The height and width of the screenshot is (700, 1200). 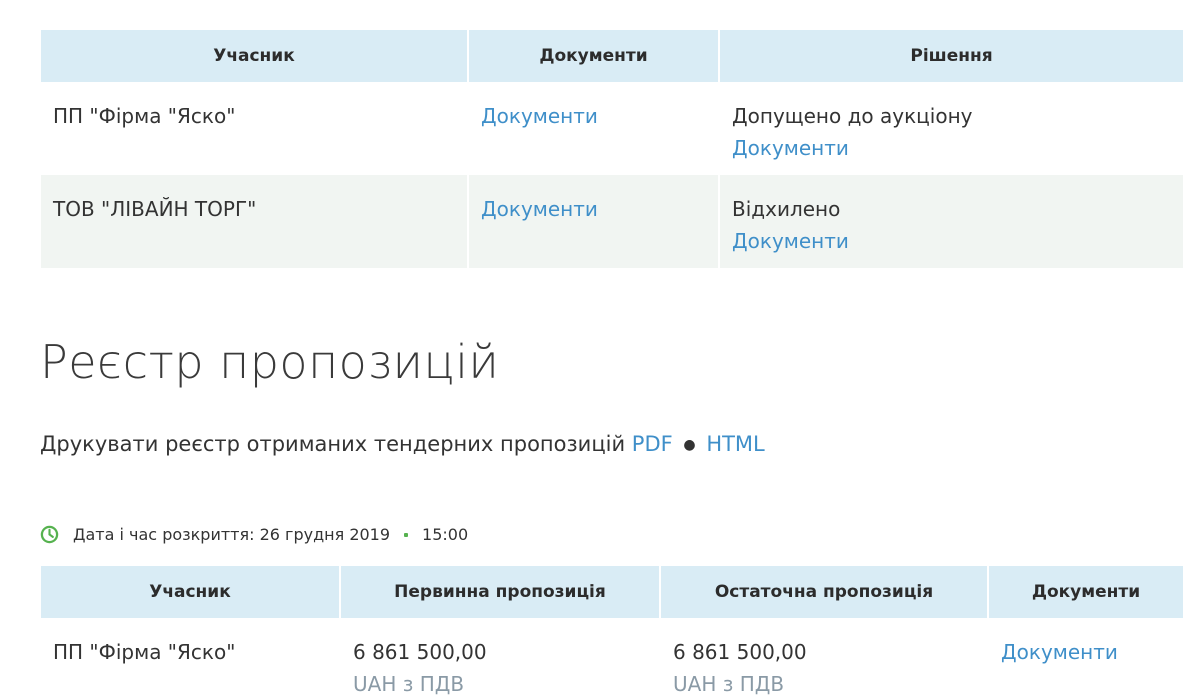 What do you see at coordinates (951, 56) in the screenshot?
I see `column-header-decision: Рішення` at bounding box center [951, 56].